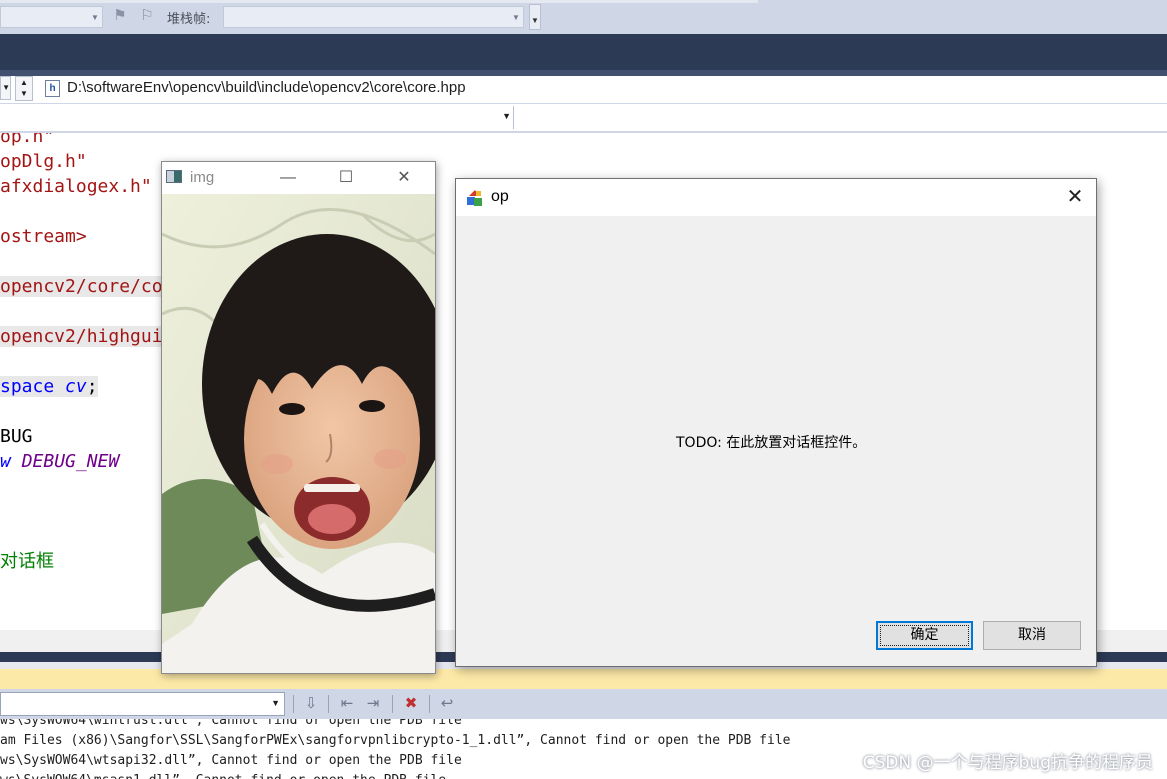  What do you see at coordinates (583, 118) in the screenshot?
I see `member-navigation-bar: ▼` at bounding box center [583, 118].